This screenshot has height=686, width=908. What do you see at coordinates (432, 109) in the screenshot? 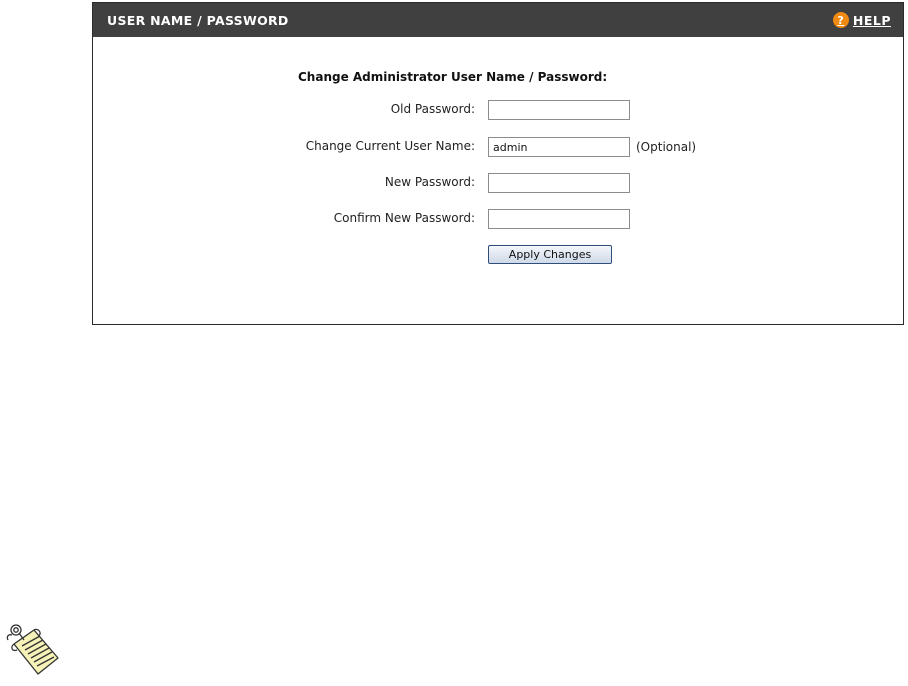
I see `old-password-label: Old Password:` at bounding box center [432, 109].